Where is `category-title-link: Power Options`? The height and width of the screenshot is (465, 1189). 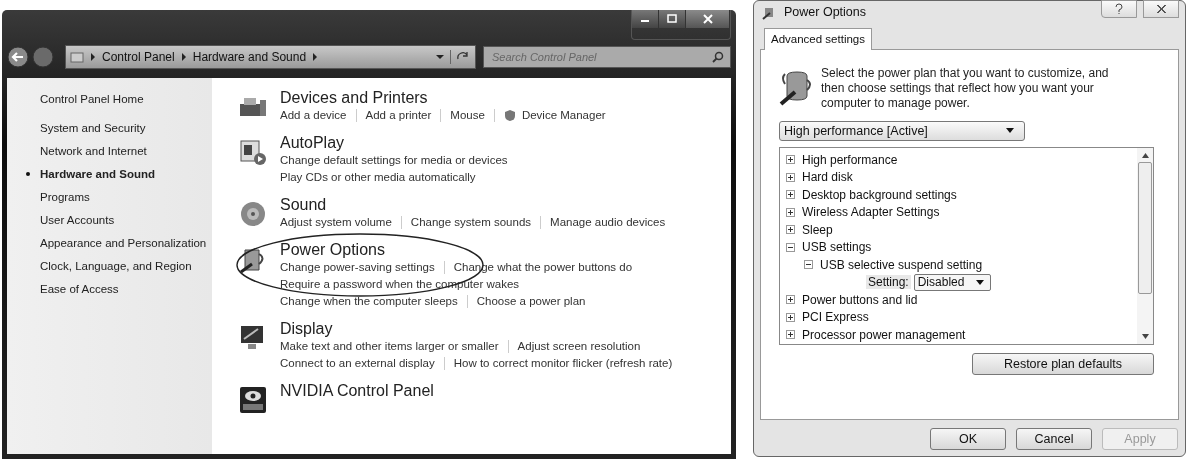
category-title-link: Power Options is located at coordinates (332, 249).